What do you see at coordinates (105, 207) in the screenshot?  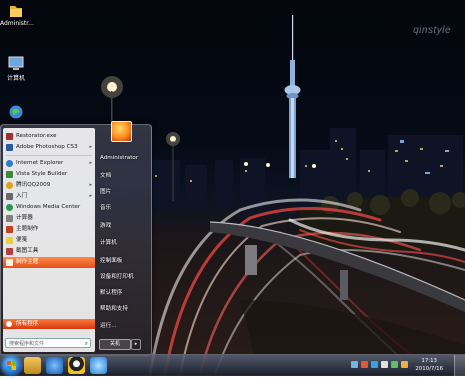 I see `link-music: 音乐` at bounding box center [105, 207].